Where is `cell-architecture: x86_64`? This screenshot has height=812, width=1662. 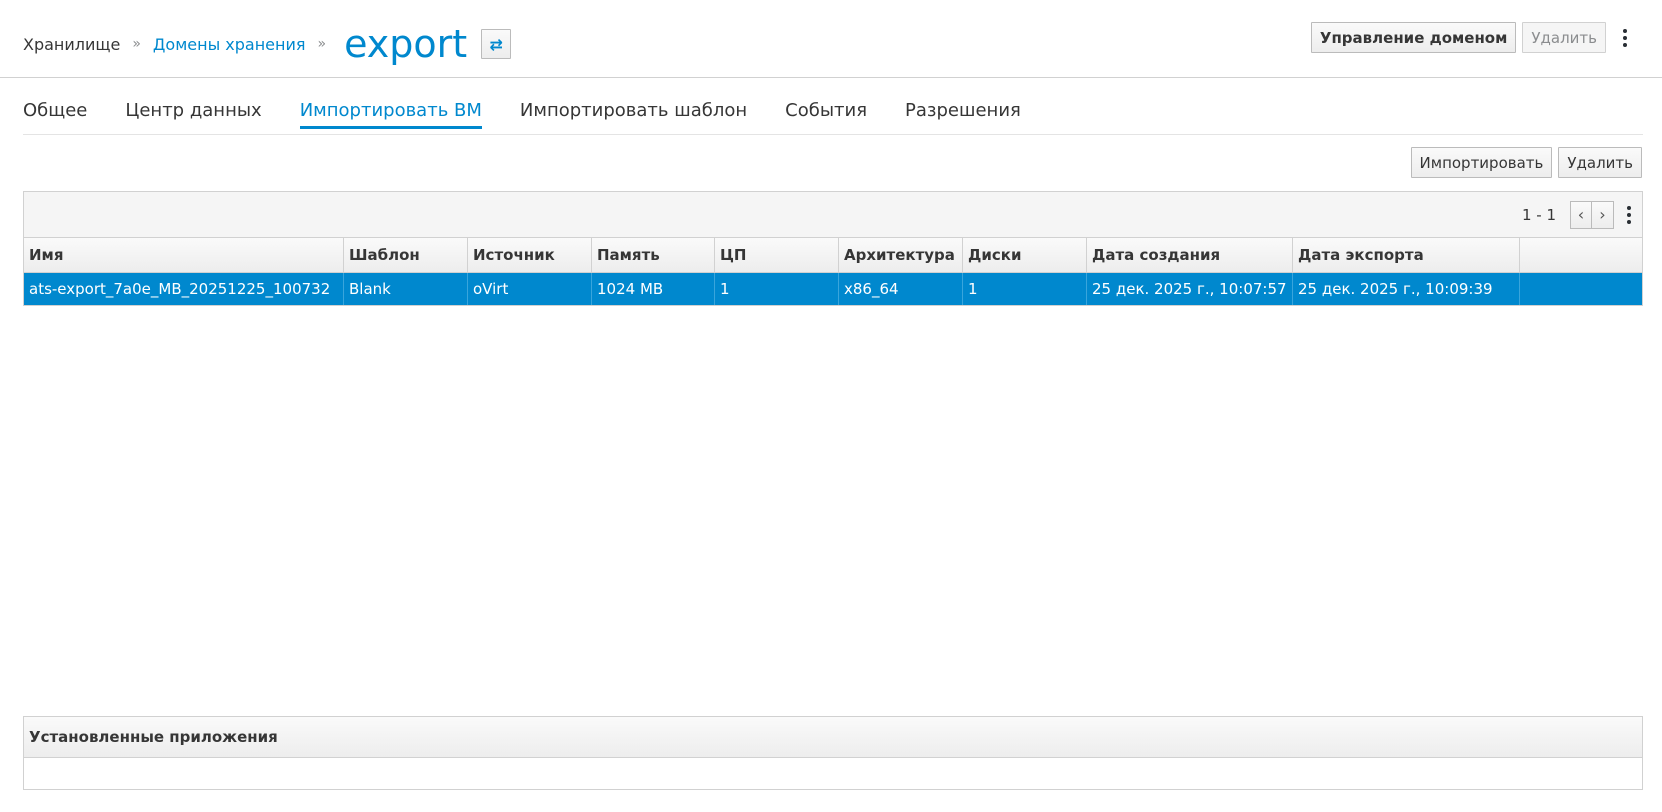 cell-architecture: x86_64 is located at coordinates (901, 289).